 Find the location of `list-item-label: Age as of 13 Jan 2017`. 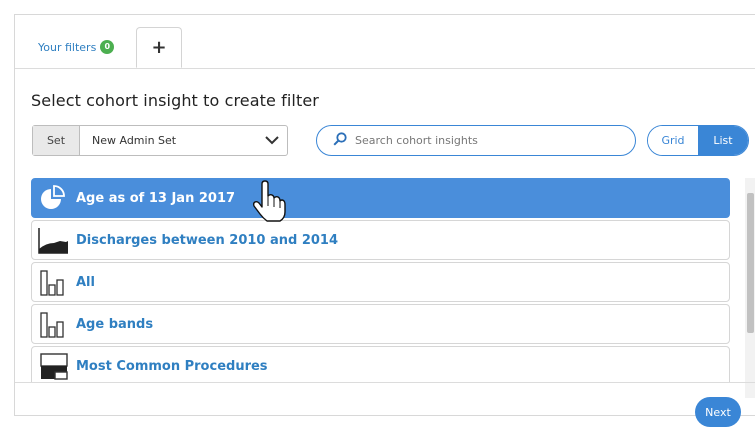

list-item-label: Age as of 13 Jan 2017 is located at coordinates (156, 198).